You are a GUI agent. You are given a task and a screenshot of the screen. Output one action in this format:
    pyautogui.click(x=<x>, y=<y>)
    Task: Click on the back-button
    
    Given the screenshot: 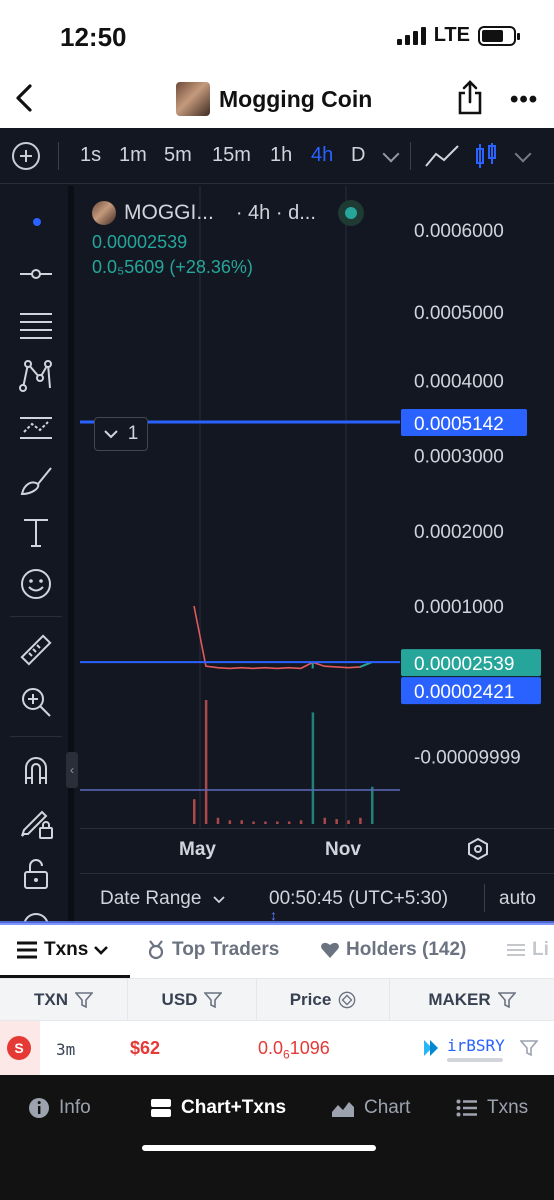 What is the action you would take?
    pyautogui.click(x=25, y=98)
    